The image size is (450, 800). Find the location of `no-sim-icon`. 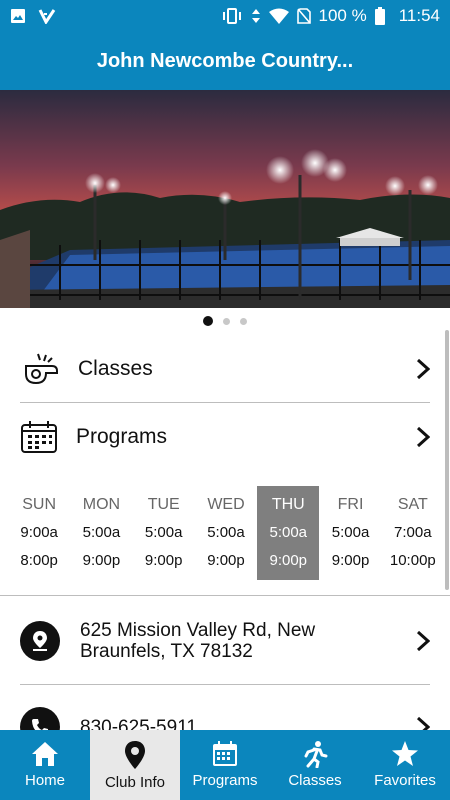

no-sim-icon is located at coordinates (303, 16).